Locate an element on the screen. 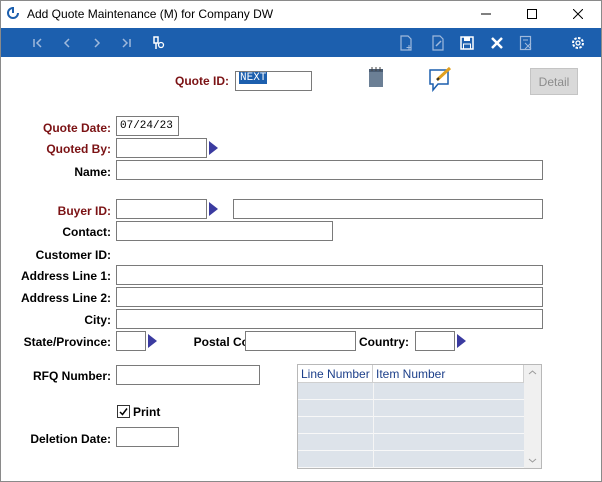 This screenshot has width=602, height=482. first-icon is located at coordinates (37, 43).